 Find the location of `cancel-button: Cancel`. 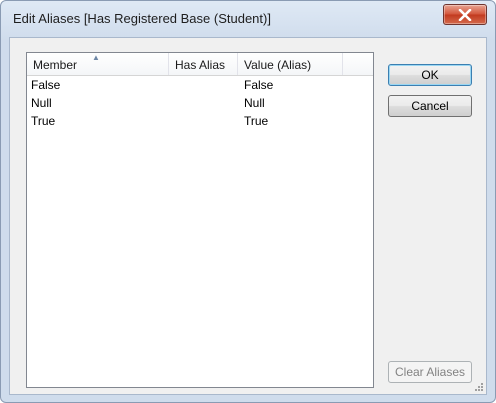

cancel-button: Cancel is located at coordinates (430, 106).